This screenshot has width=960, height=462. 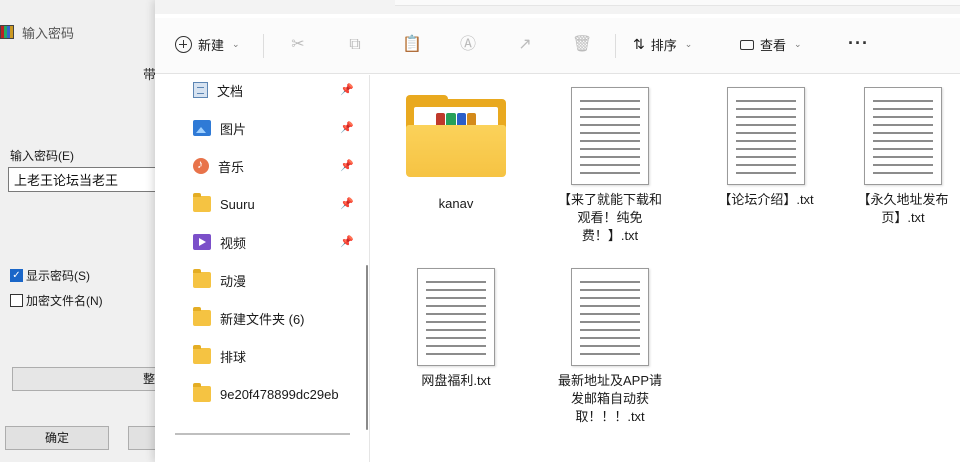 What do you see at coordinates (230, 91) in the screenshot?
I see `nav-item-label: 文档` at bounding box center [230, 91].